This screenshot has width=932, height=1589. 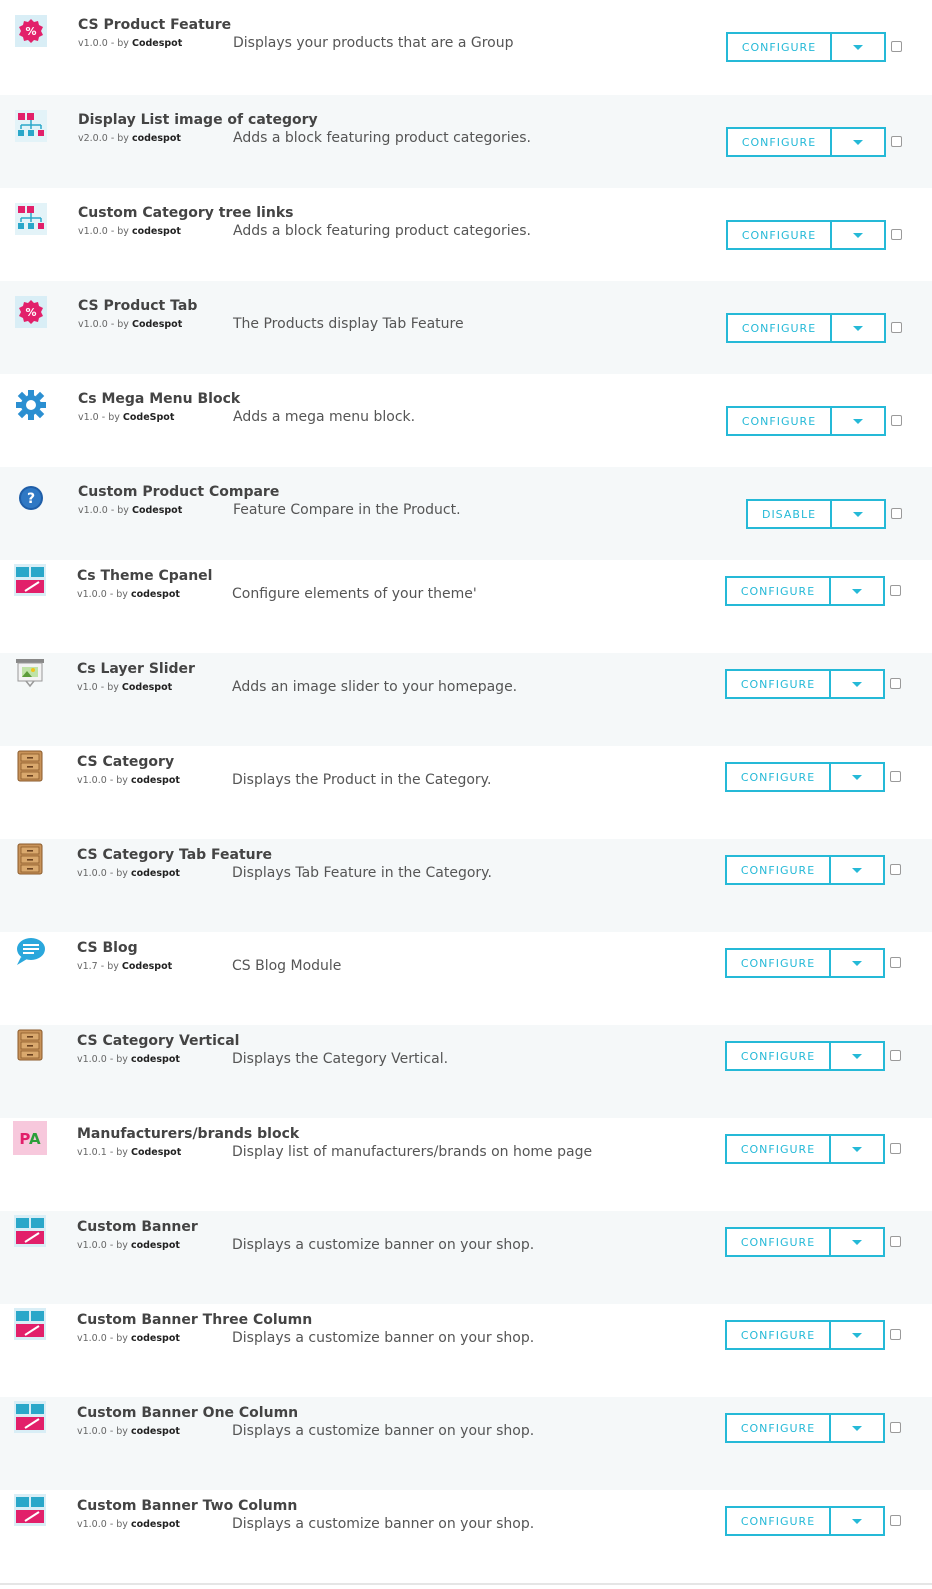 I want to click on module-action-group: DISABLE, so click(x=816, y=514).